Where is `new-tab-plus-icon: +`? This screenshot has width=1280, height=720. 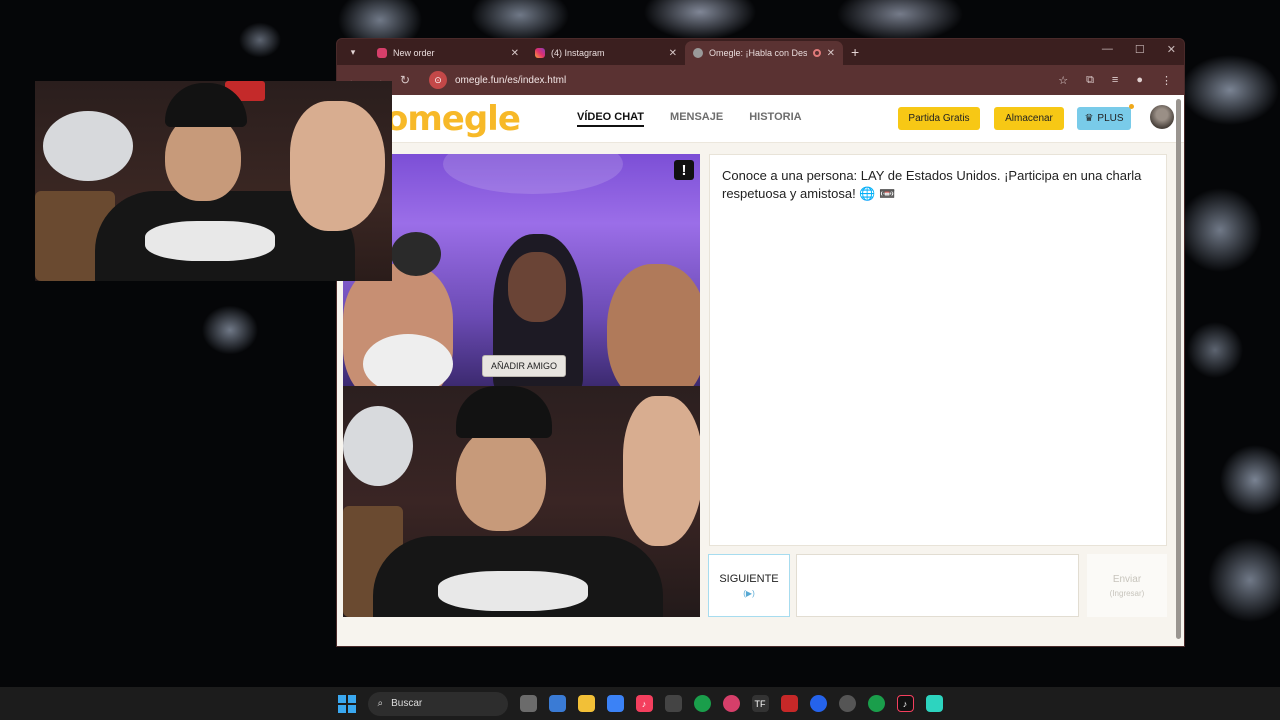
new-tab-plus-icon: + is located at coordinates (855, 52).